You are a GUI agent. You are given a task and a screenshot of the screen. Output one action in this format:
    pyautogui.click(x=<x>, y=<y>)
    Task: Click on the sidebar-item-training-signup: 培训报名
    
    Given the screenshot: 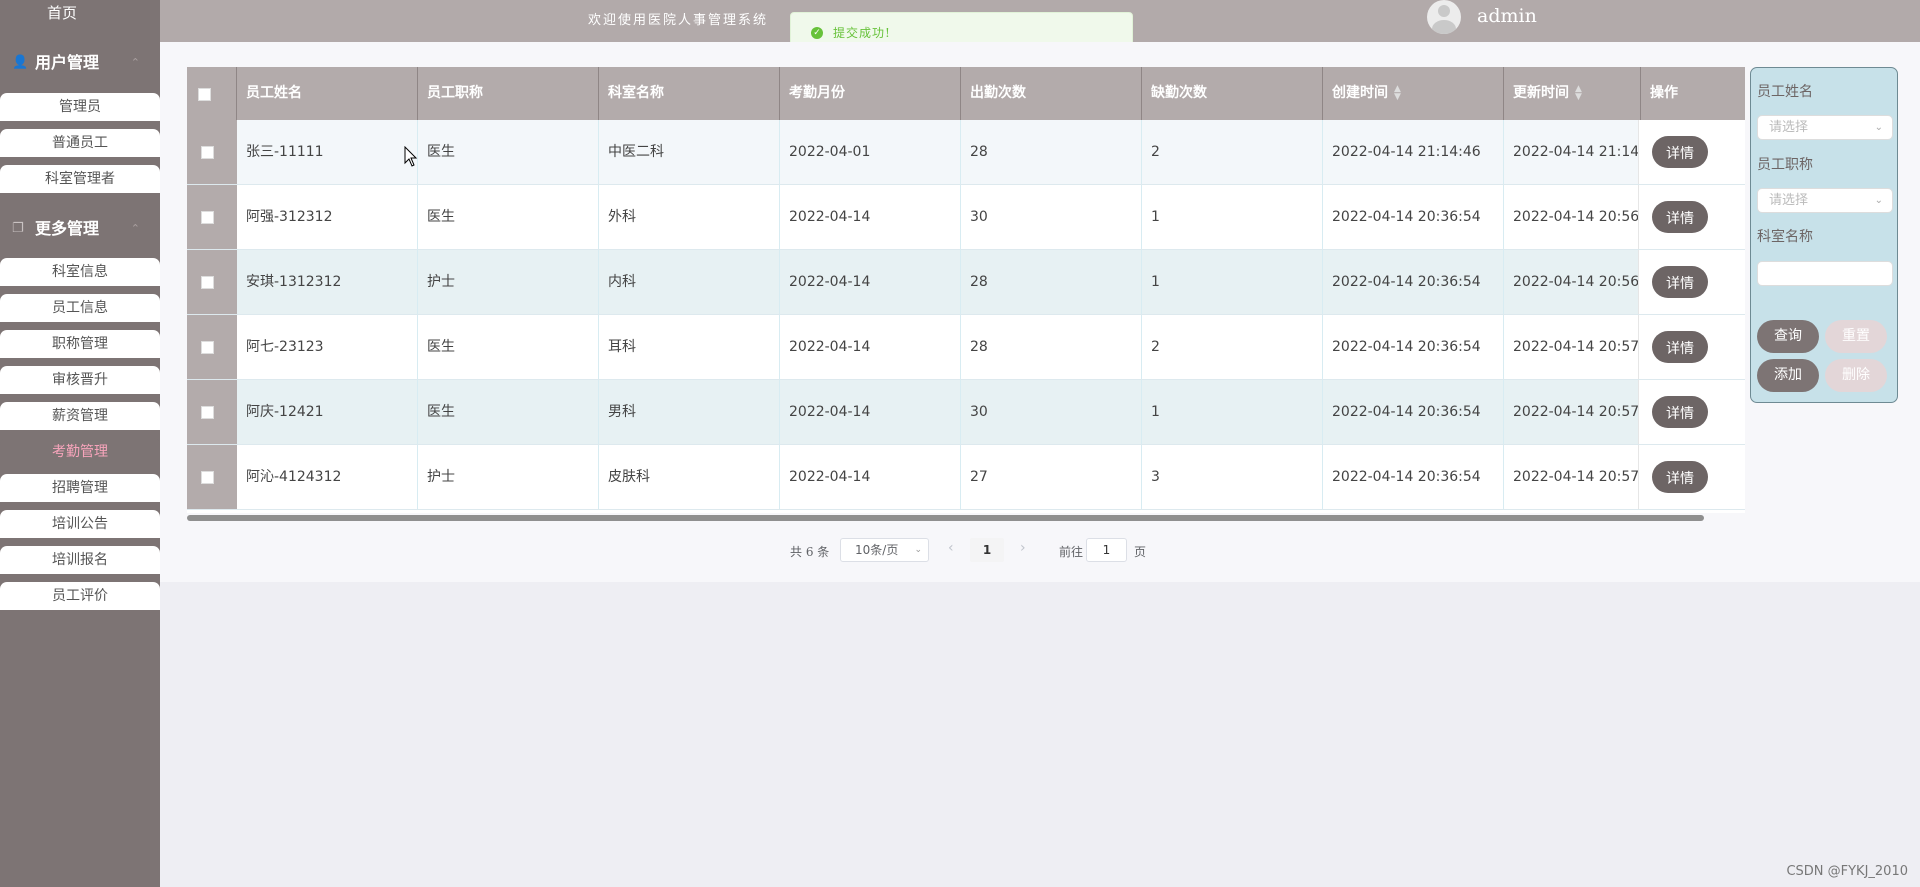 What is the action you would take?
    pyautogui.click(x=80, y=560)
    